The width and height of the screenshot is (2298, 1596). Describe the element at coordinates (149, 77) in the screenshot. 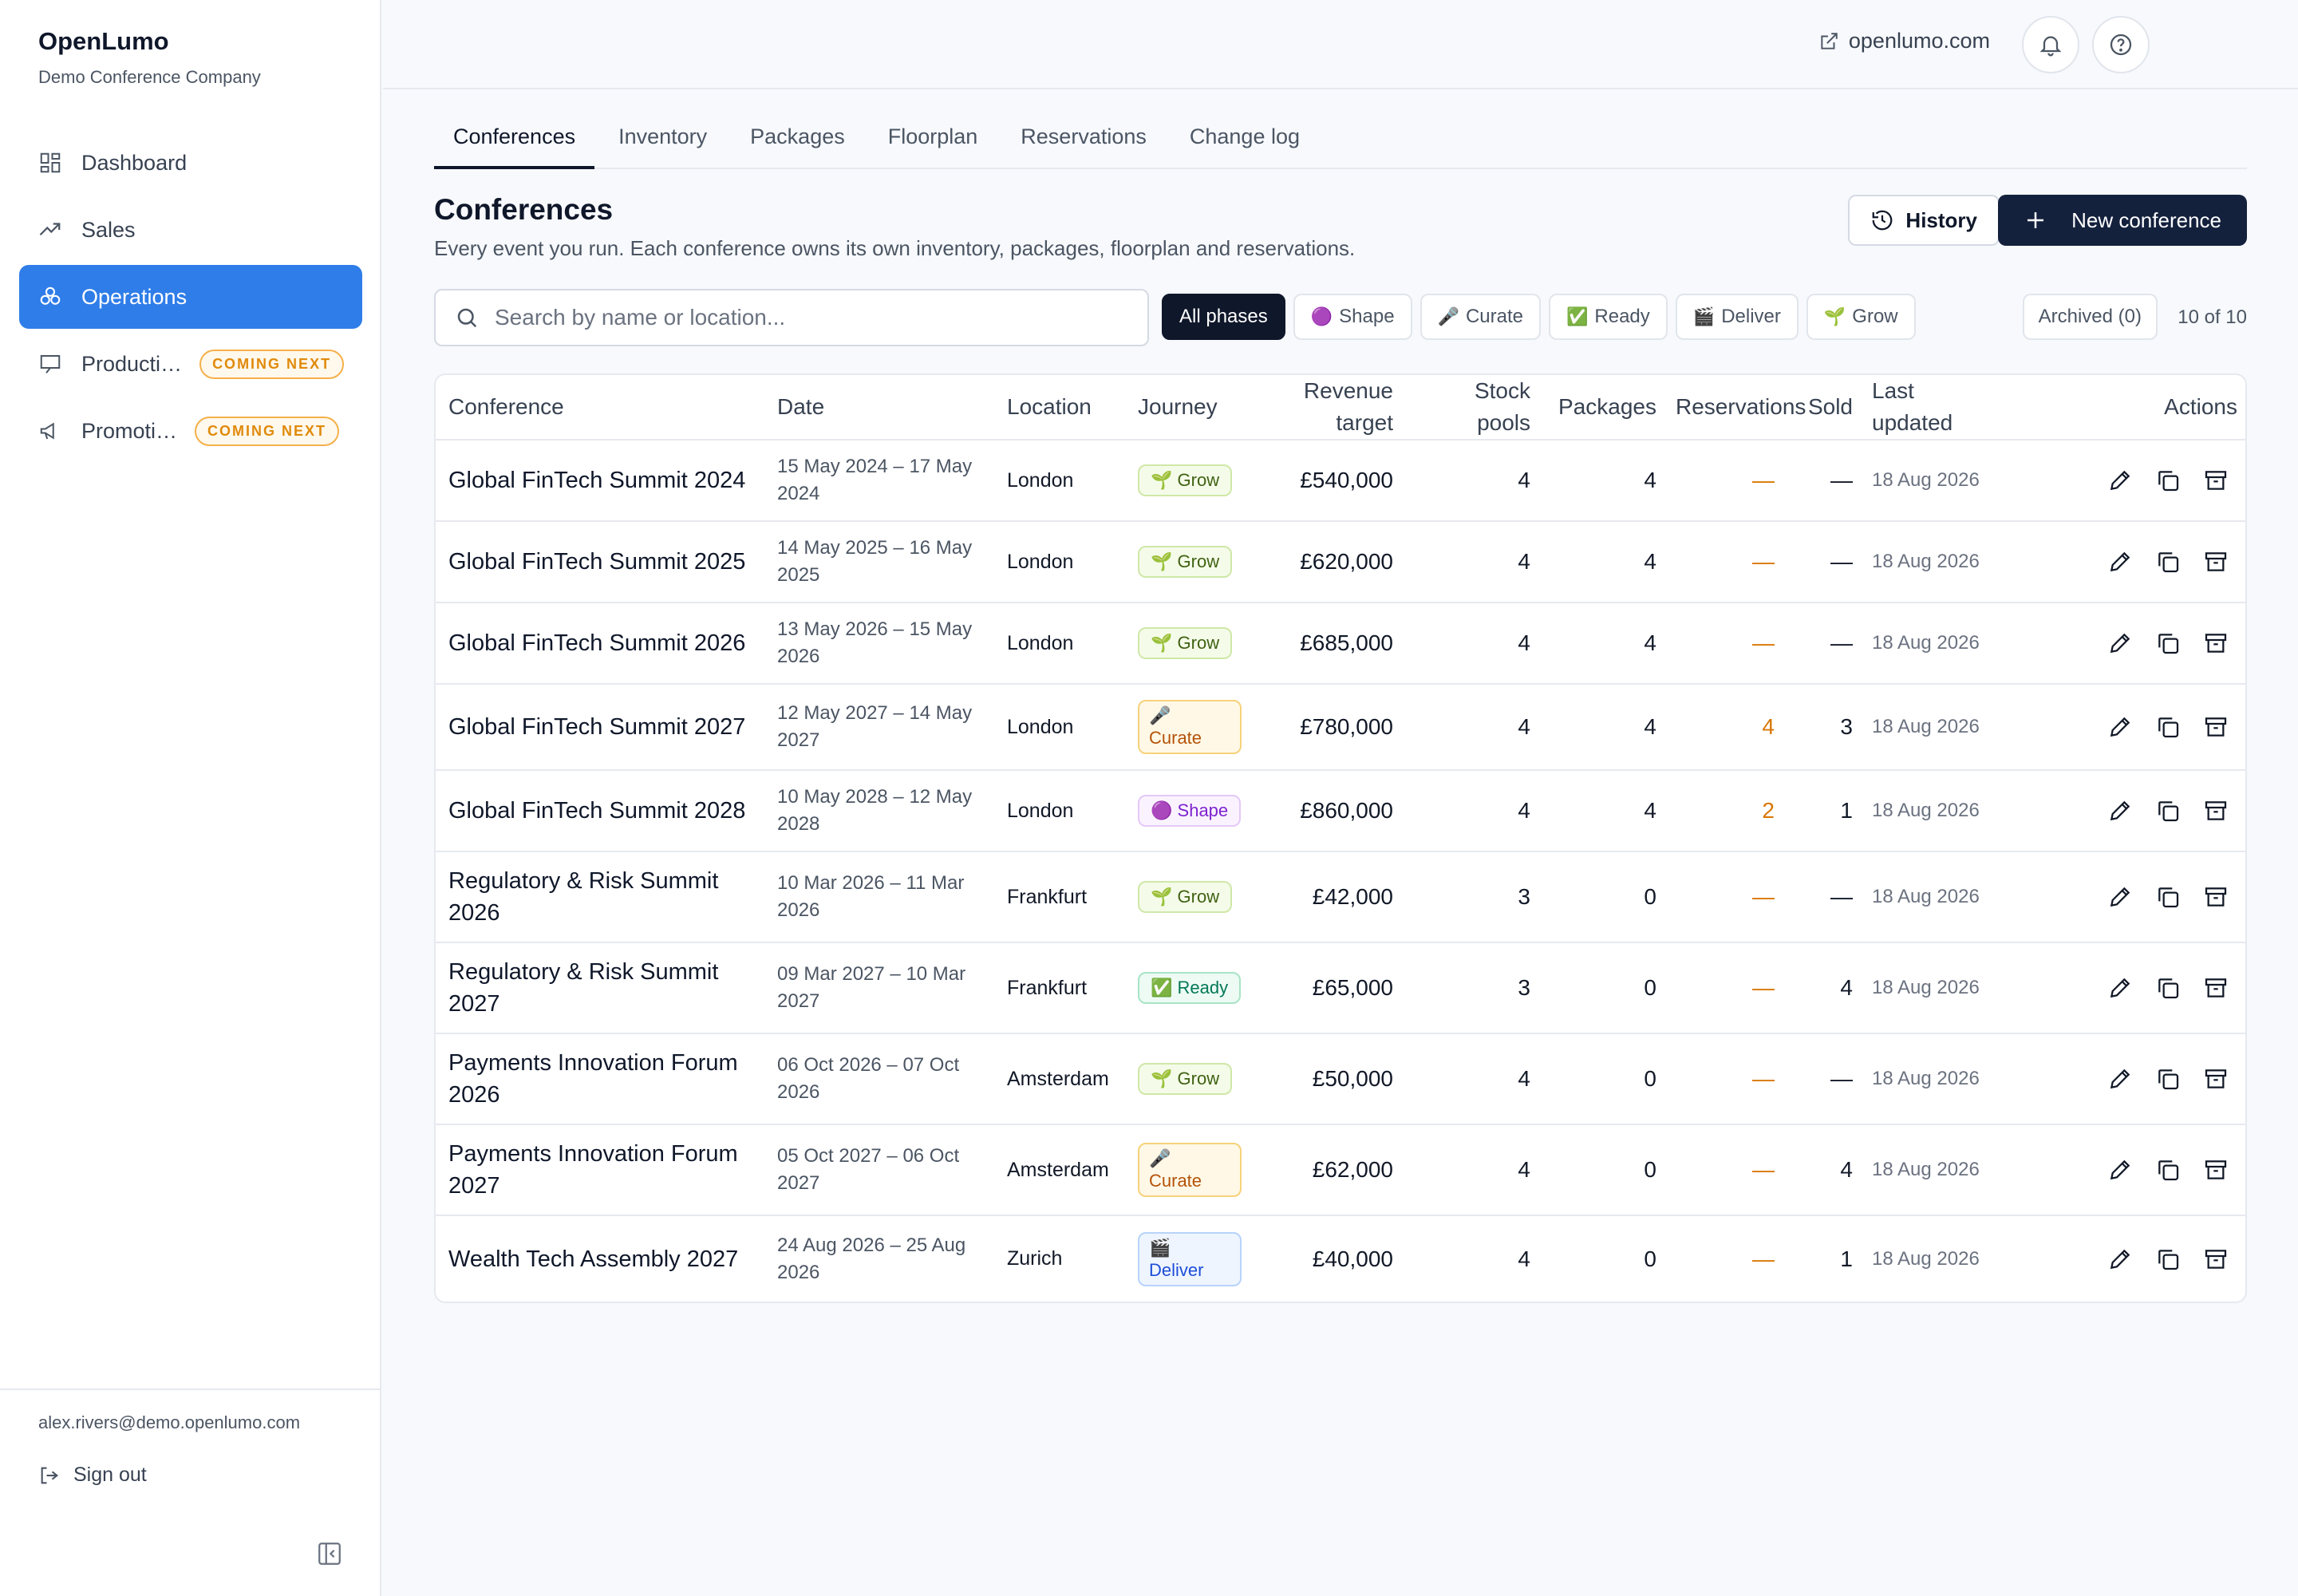

I see `company-name: Demo Conference Company` at that location.